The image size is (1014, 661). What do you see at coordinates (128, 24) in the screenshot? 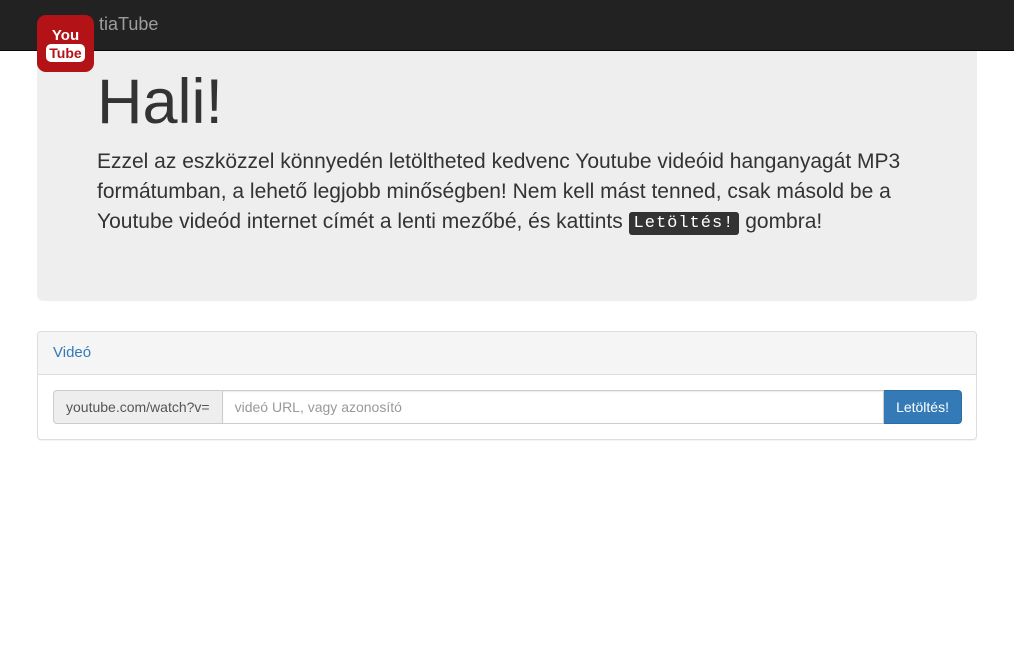
I see `brand-link: tiaTube` at bounding box center [128, 24].